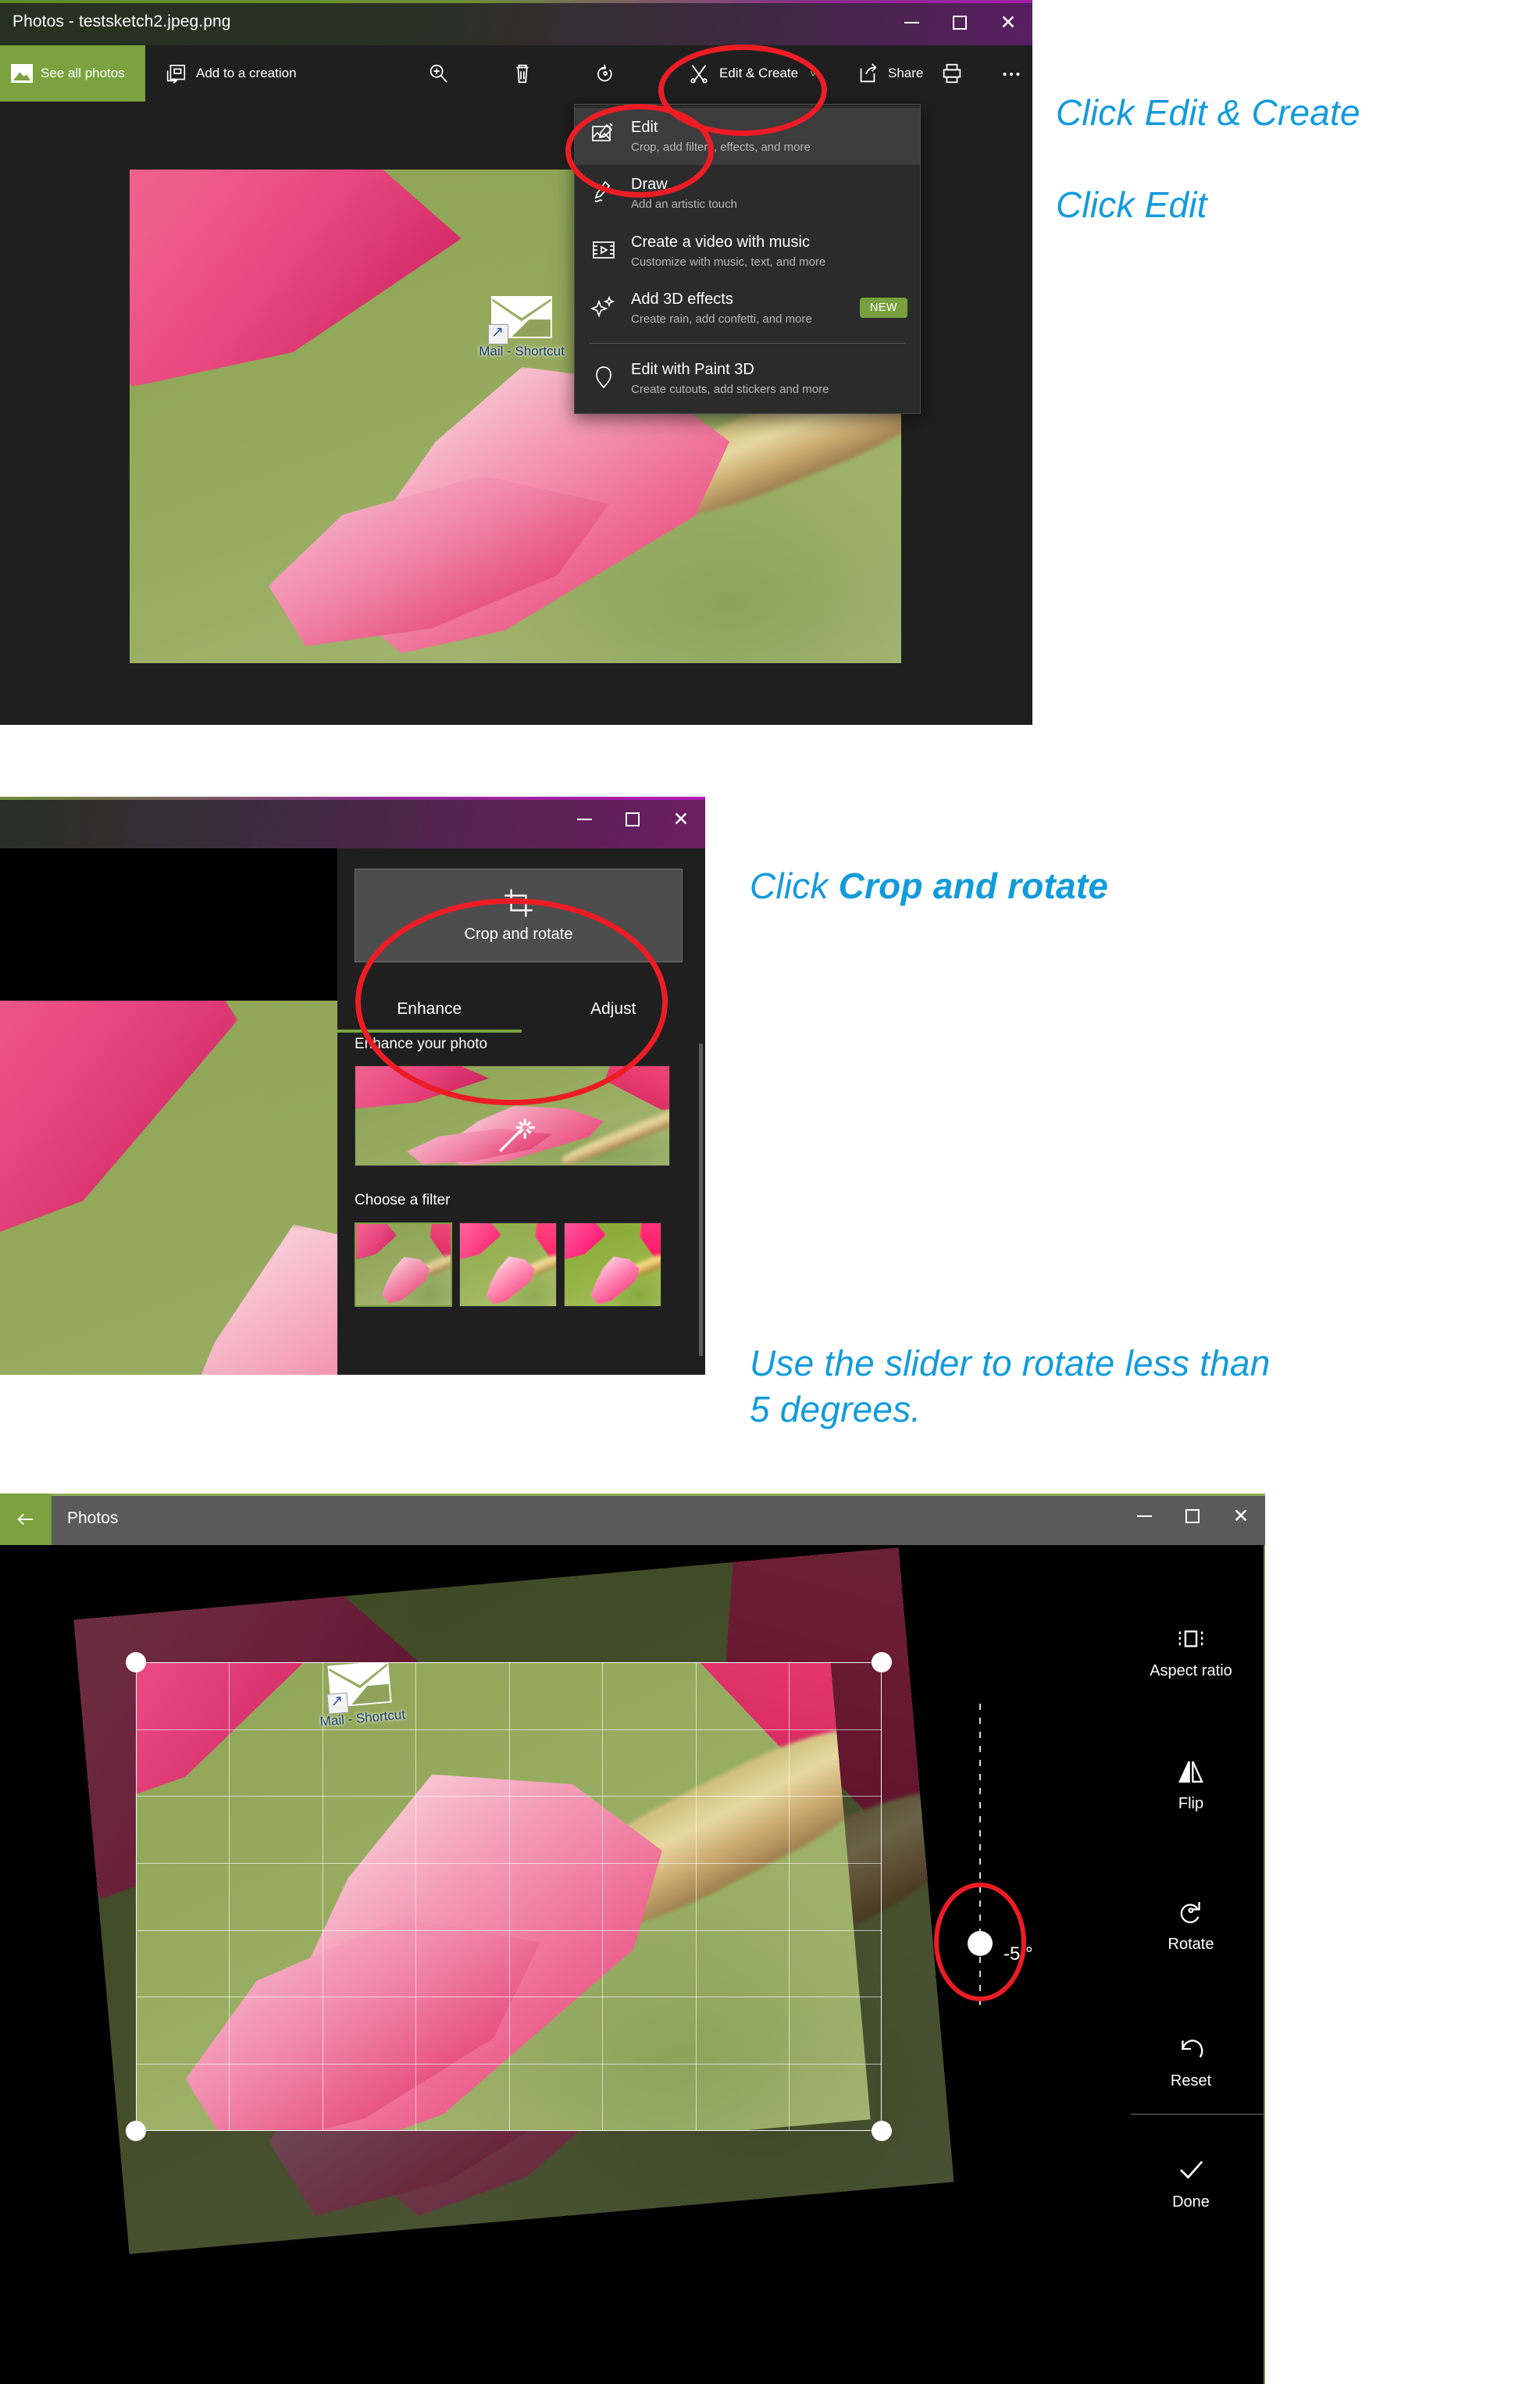 Image resolution: width=1540 pixels, height=2384 pixels. I want to click on back-arrow-icon, so click(26, 1519).